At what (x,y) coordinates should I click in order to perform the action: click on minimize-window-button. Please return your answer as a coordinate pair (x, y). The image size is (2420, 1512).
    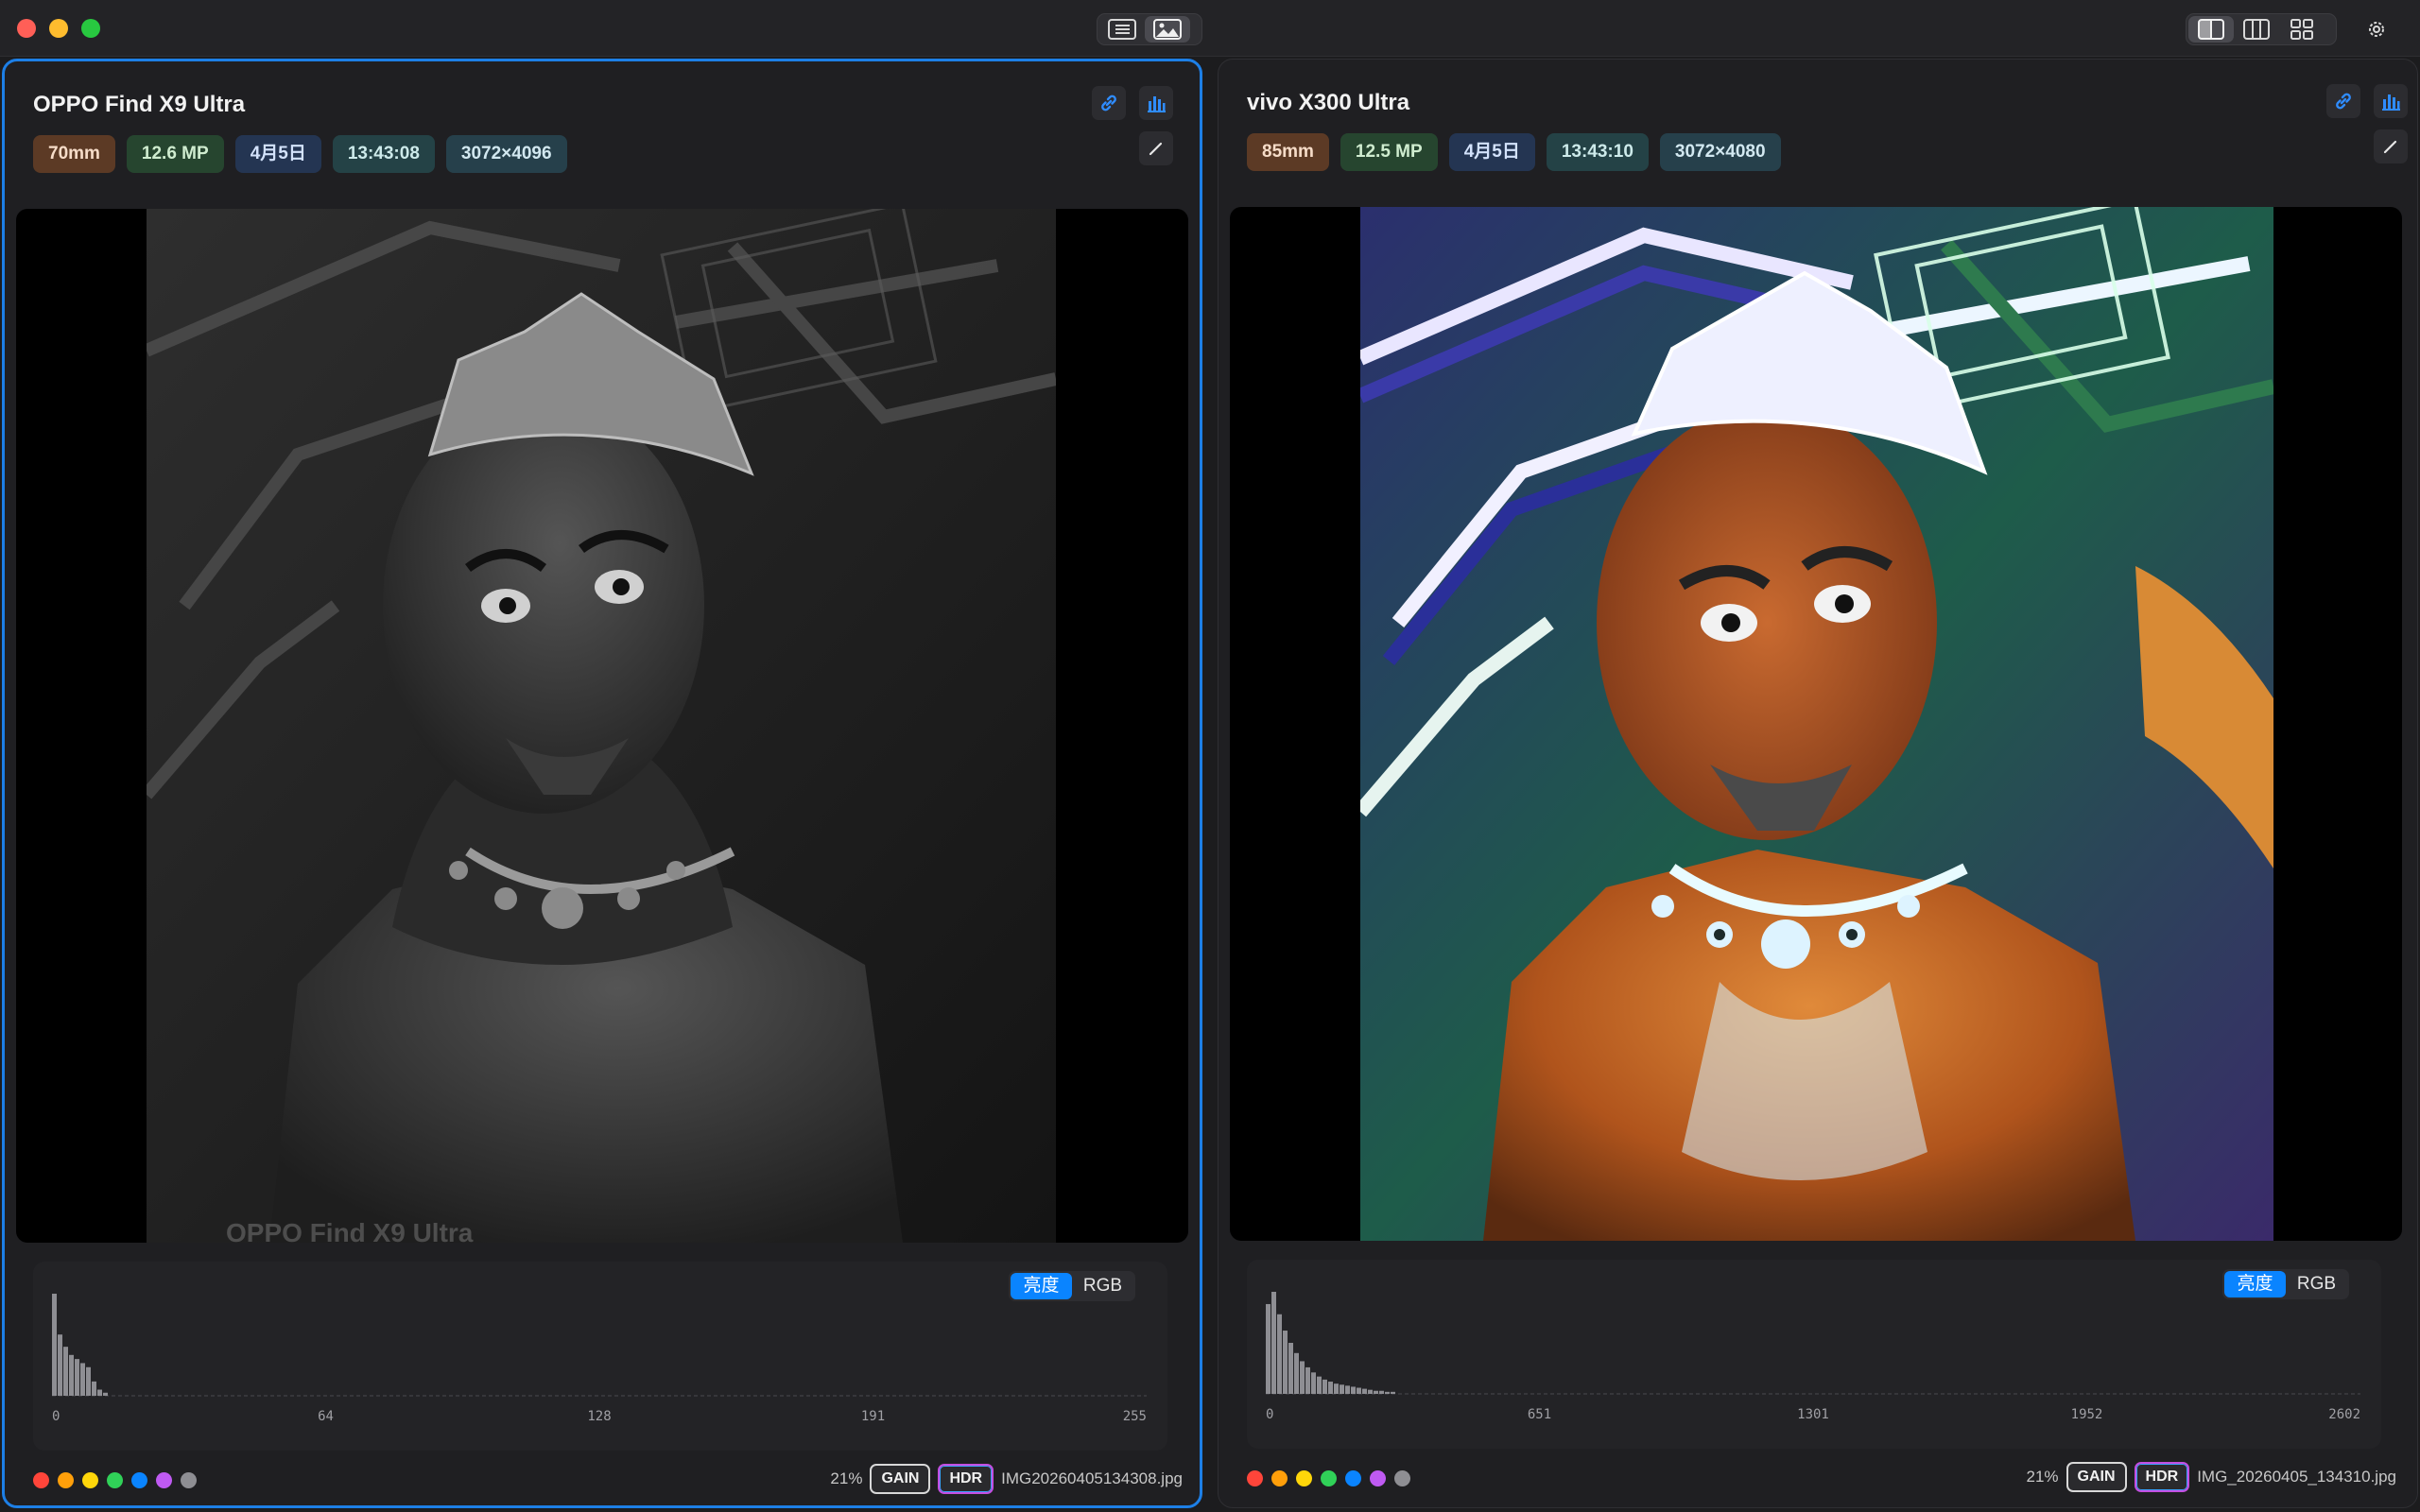
    Looking at the image, I should click on (58, 28).